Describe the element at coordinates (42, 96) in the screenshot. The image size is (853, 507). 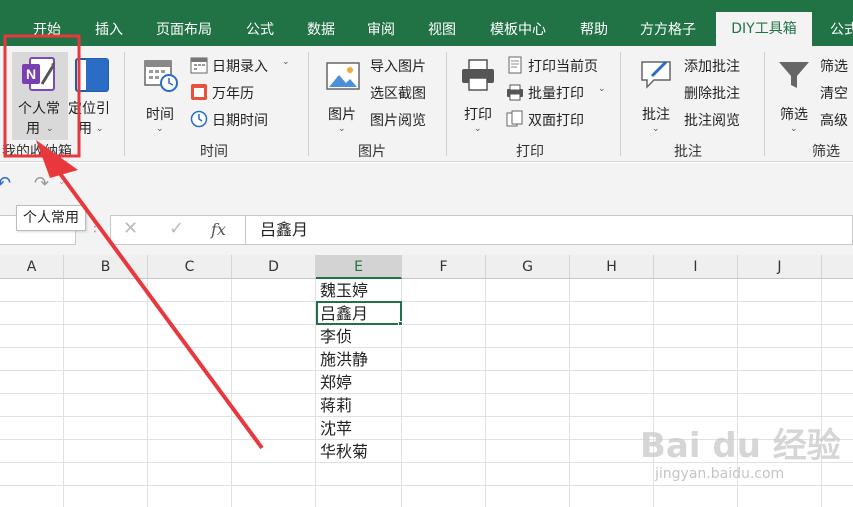
I see `highlight-box` at that location.